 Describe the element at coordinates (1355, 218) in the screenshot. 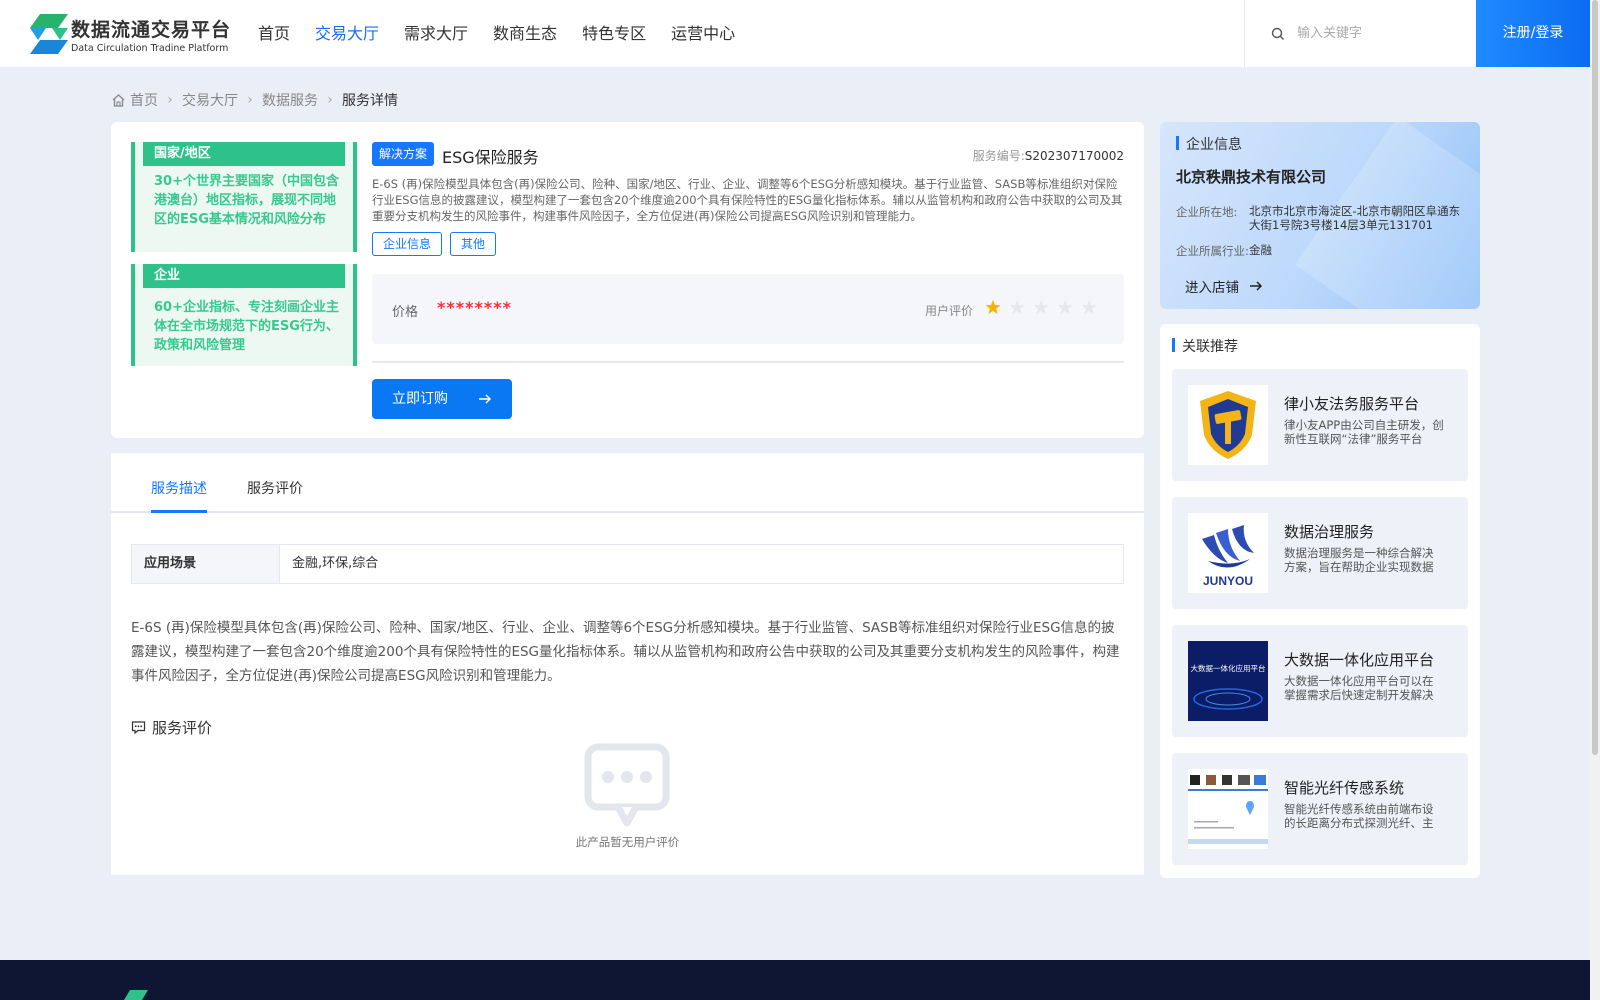

I see `company-location-value: 北京市北京市海淀区-北京市朝阳区阜通东大街1号院3号楼14层3单元131701` at that location.